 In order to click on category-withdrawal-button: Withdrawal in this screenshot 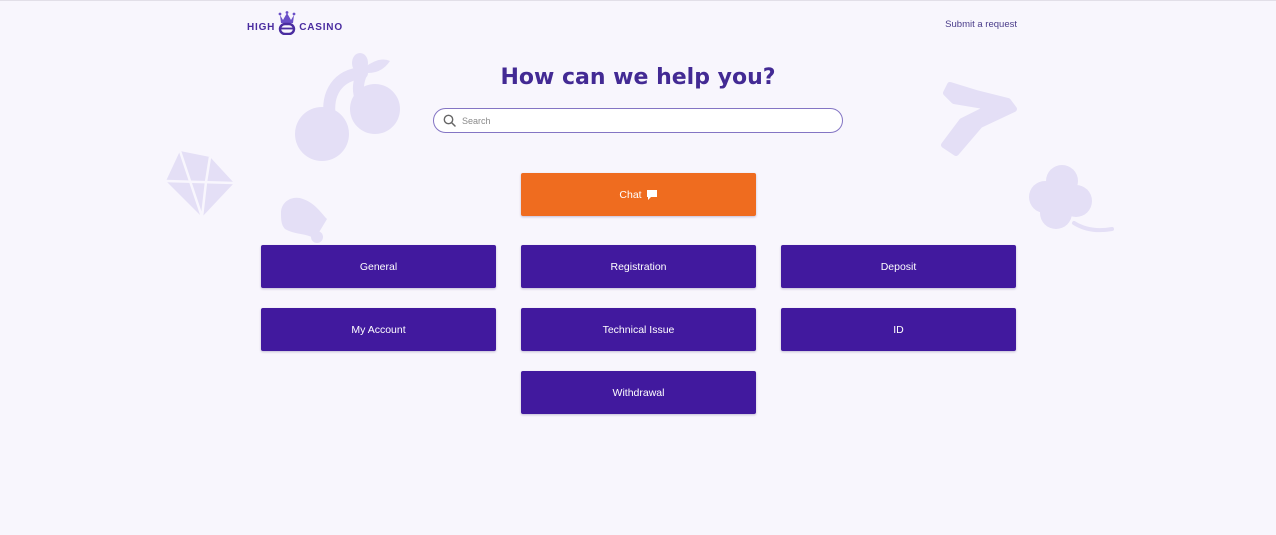, I will do `click(638, 392)`.